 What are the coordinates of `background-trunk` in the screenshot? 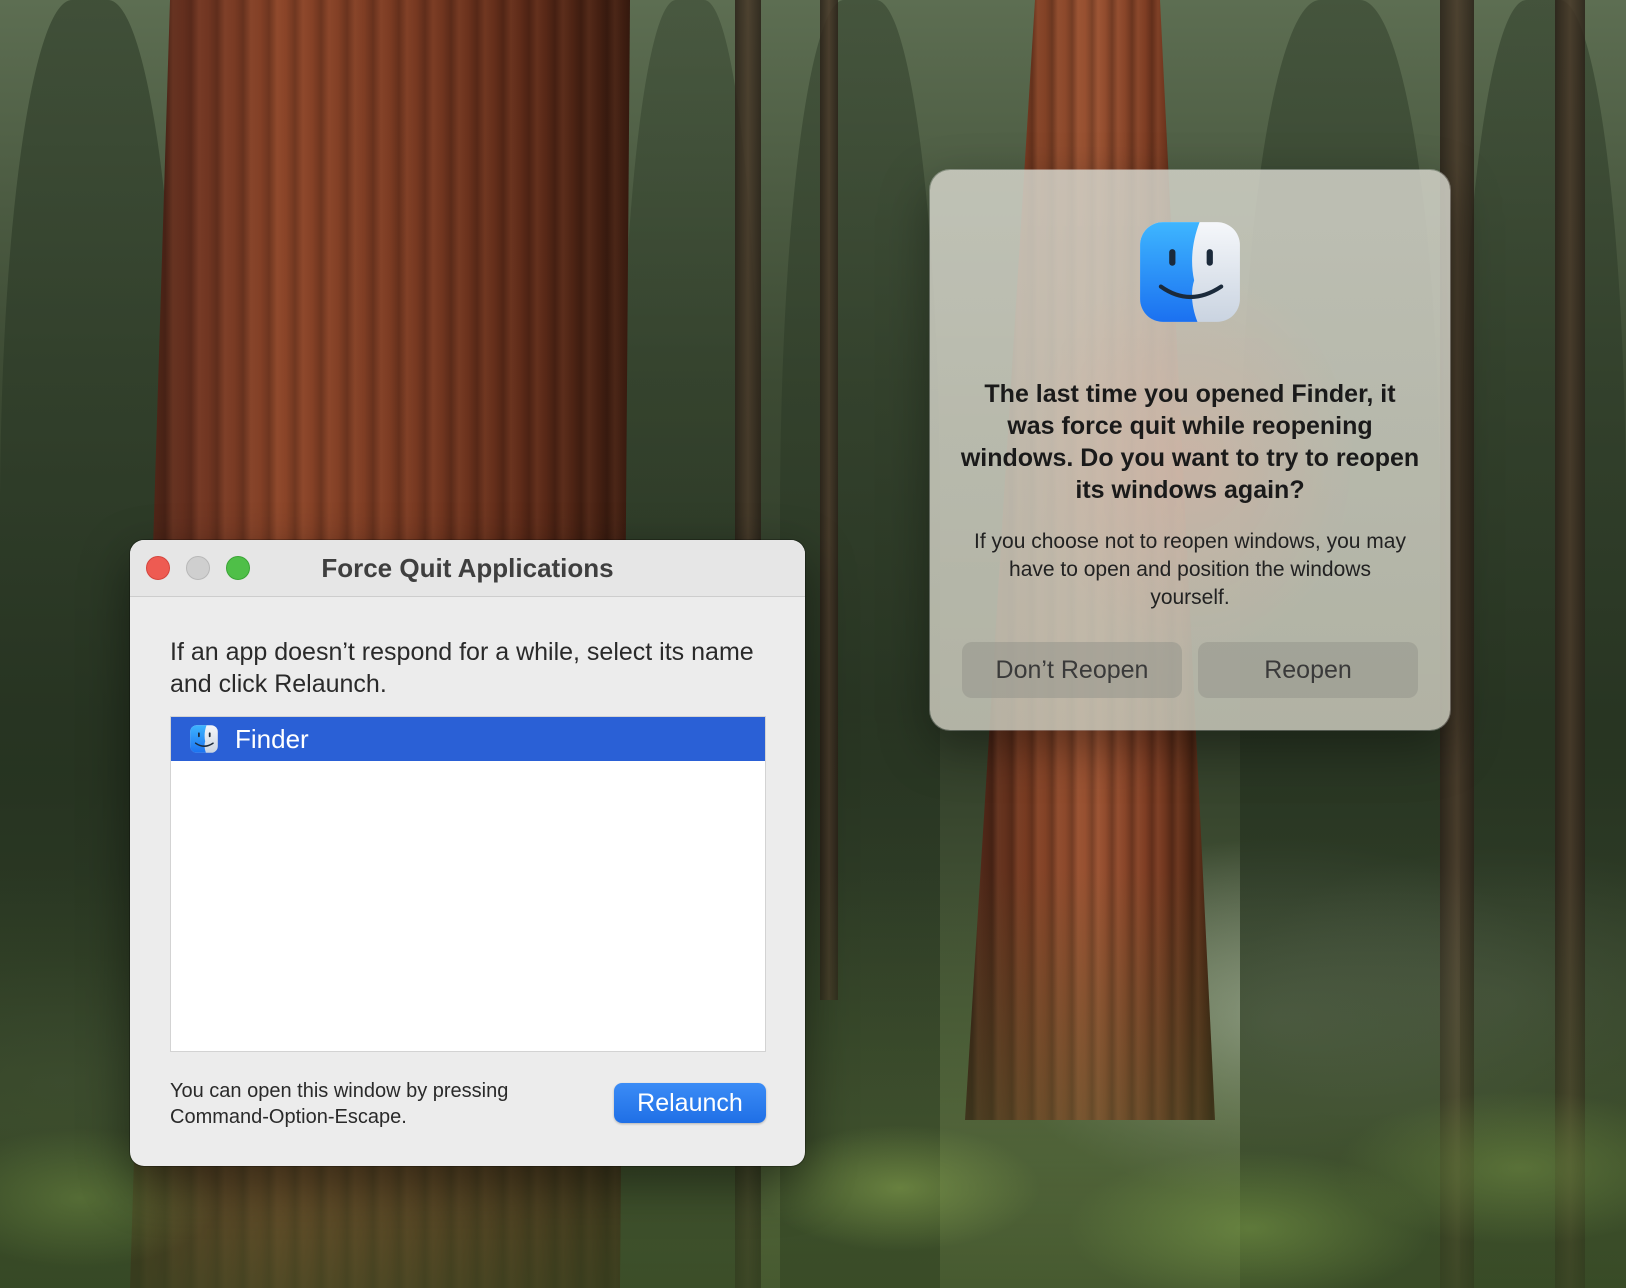 It's located at (829, 500).